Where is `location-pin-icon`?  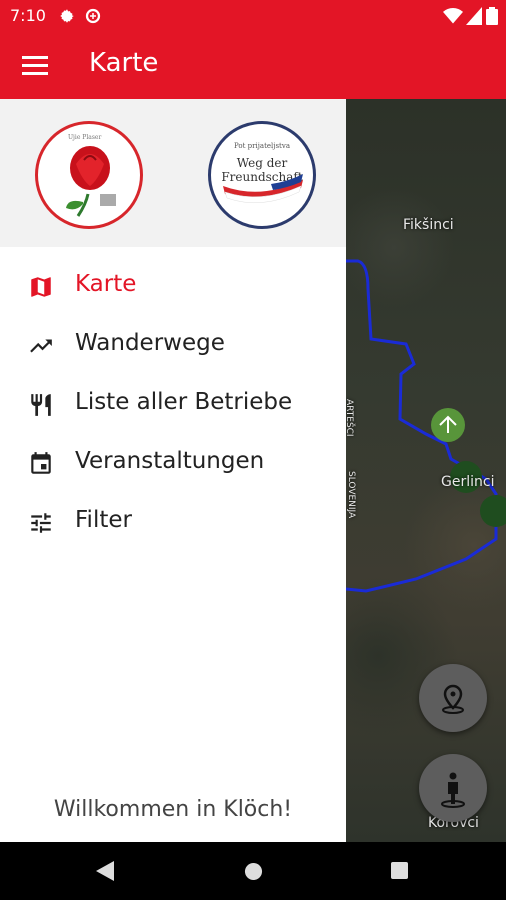
location-pin-icon is located at coordinates (453, 699).